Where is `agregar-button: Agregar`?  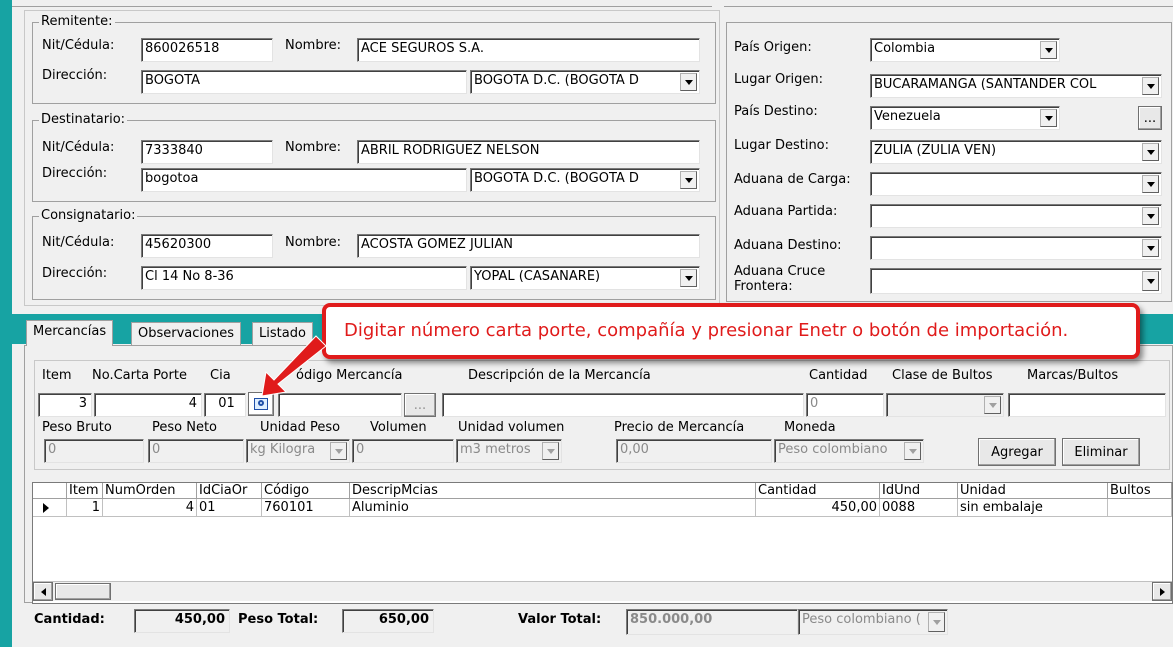
agregar-button: Agregar is located at coordinates (1017, 452).